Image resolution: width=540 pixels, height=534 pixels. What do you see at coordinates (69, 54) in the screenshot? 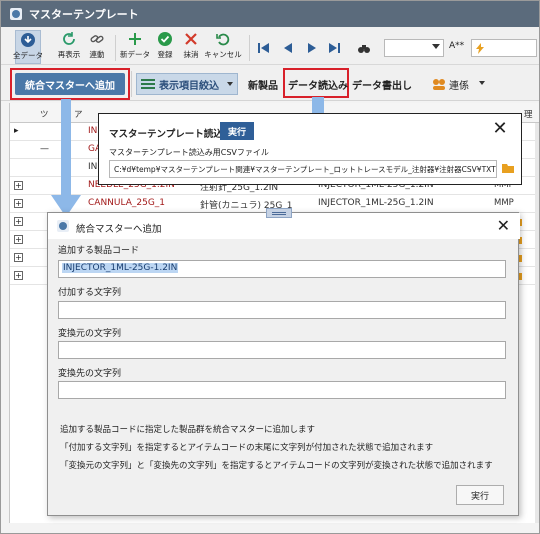
I see `refresh-label: 再表示` at bounding box center [69, 54].